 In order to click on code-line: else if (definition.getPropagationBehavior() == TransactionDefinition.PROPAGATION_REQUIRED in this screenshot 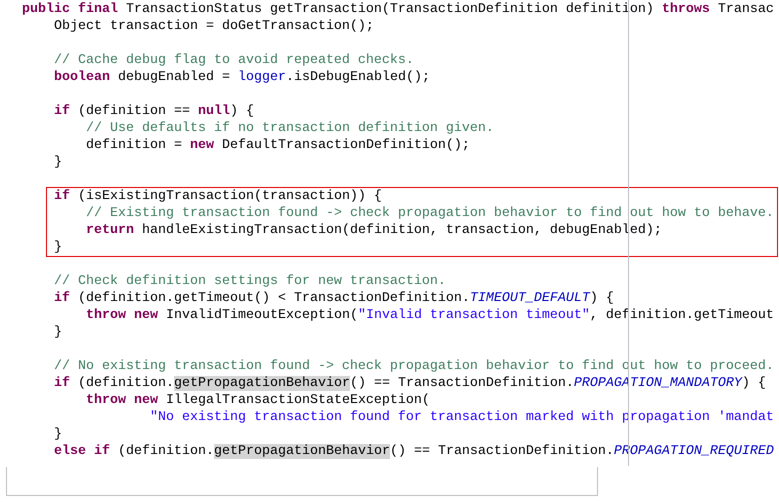, I will do `click(414, 451)`.